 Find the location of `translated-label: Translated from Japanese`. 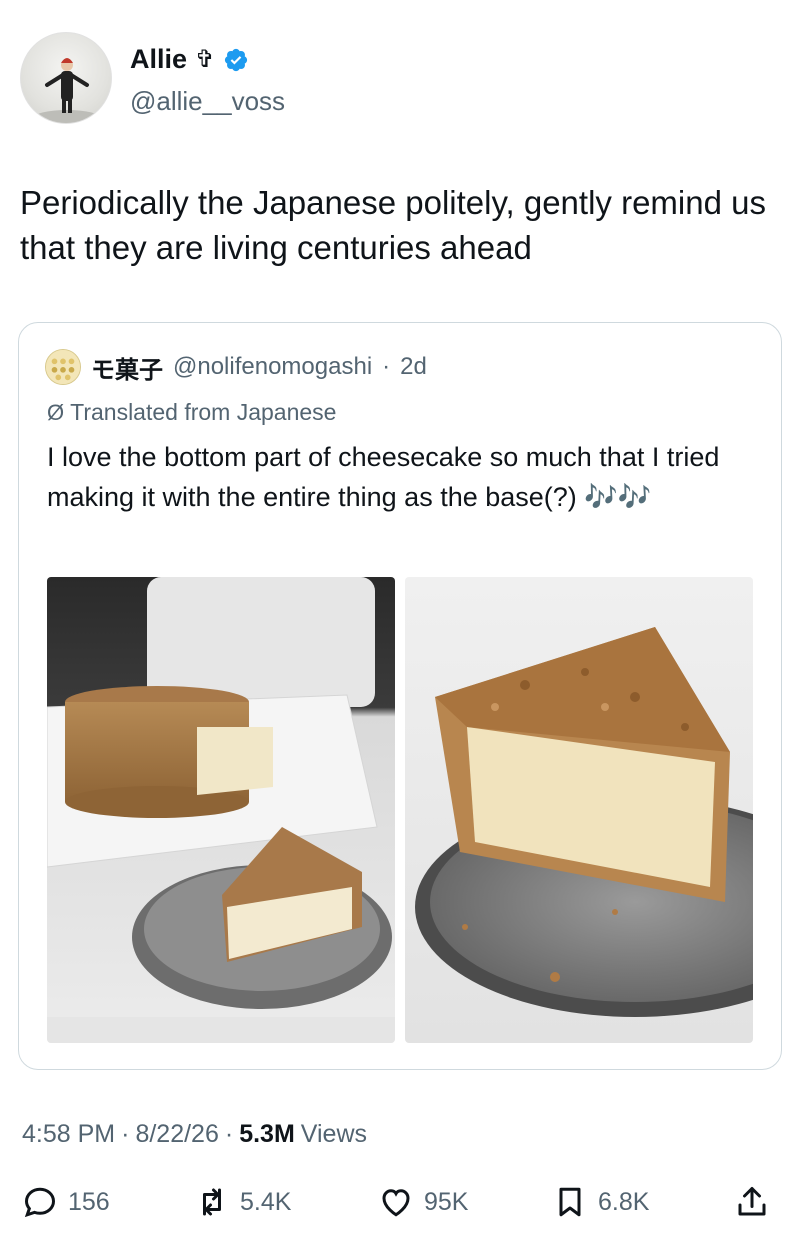

translated-label: Translated from Japanese is located at coordinates (203, 412).